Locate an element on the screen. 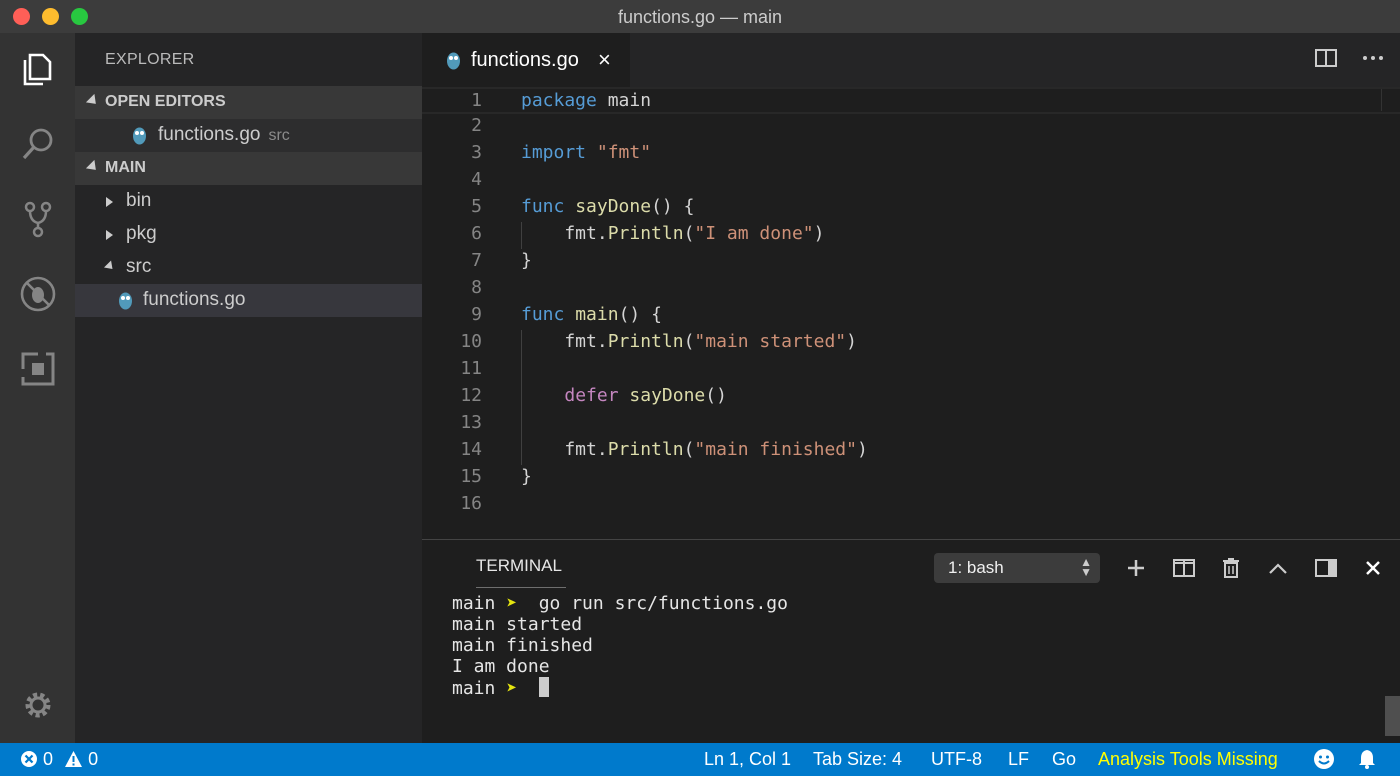  terminal-line: main ➤ go run src/functions.go is located at coordinates (620, 603).